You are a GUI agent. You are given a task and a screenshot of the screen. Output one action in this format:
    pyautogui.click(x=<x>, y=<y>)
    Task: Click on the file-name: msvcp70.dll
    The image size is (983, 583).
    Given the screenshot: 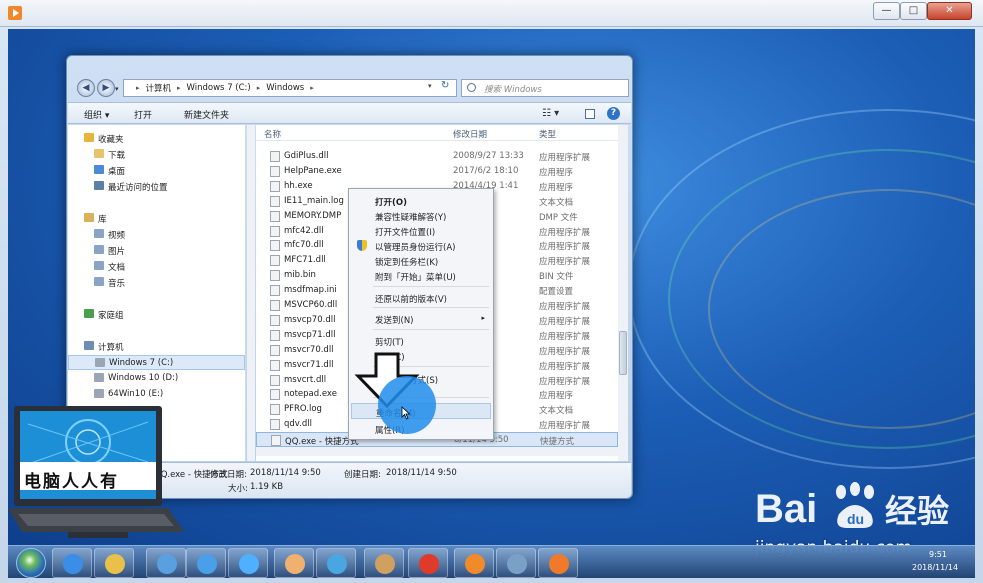 What is the action you would take?
    pyautogui.click(x=310, y=319)
    